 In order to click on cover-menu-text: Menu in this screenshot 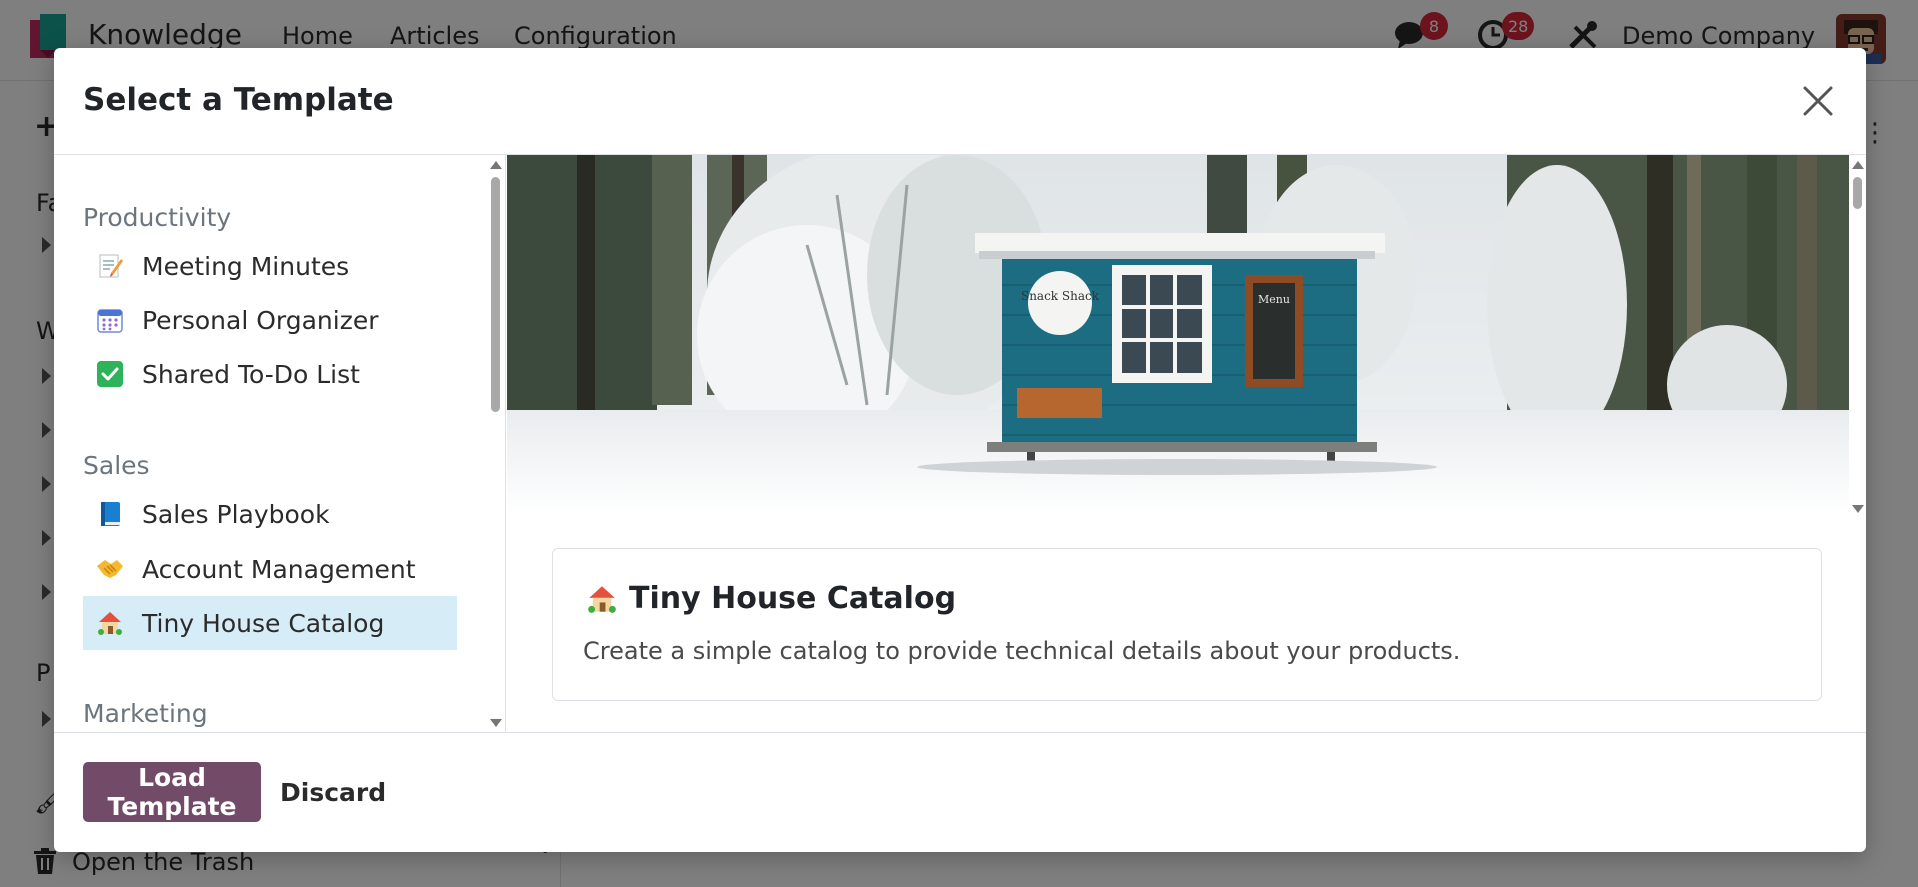, I will do `click(1274, 299)`.